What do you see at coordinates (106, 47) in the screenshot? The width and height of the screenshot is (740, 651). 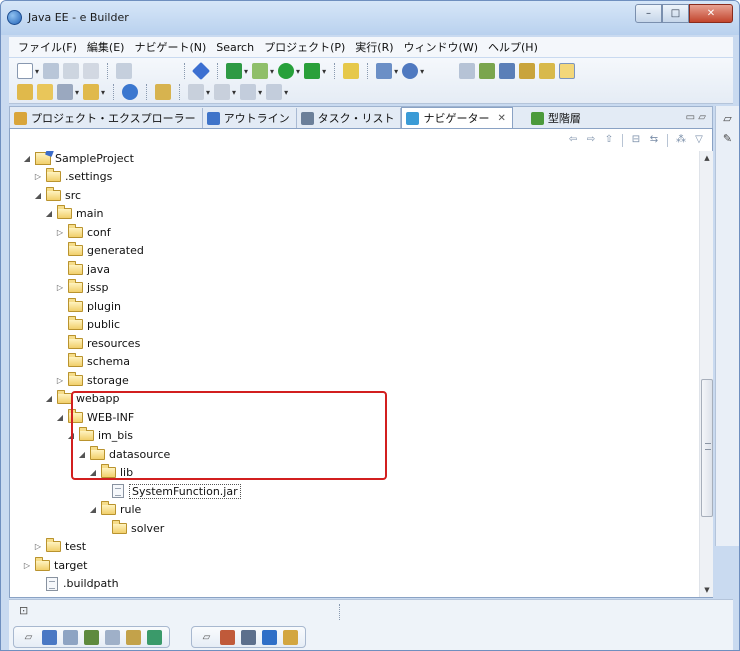 I see `menu-edit: 編集(E)` at bounding box center [106, 47].